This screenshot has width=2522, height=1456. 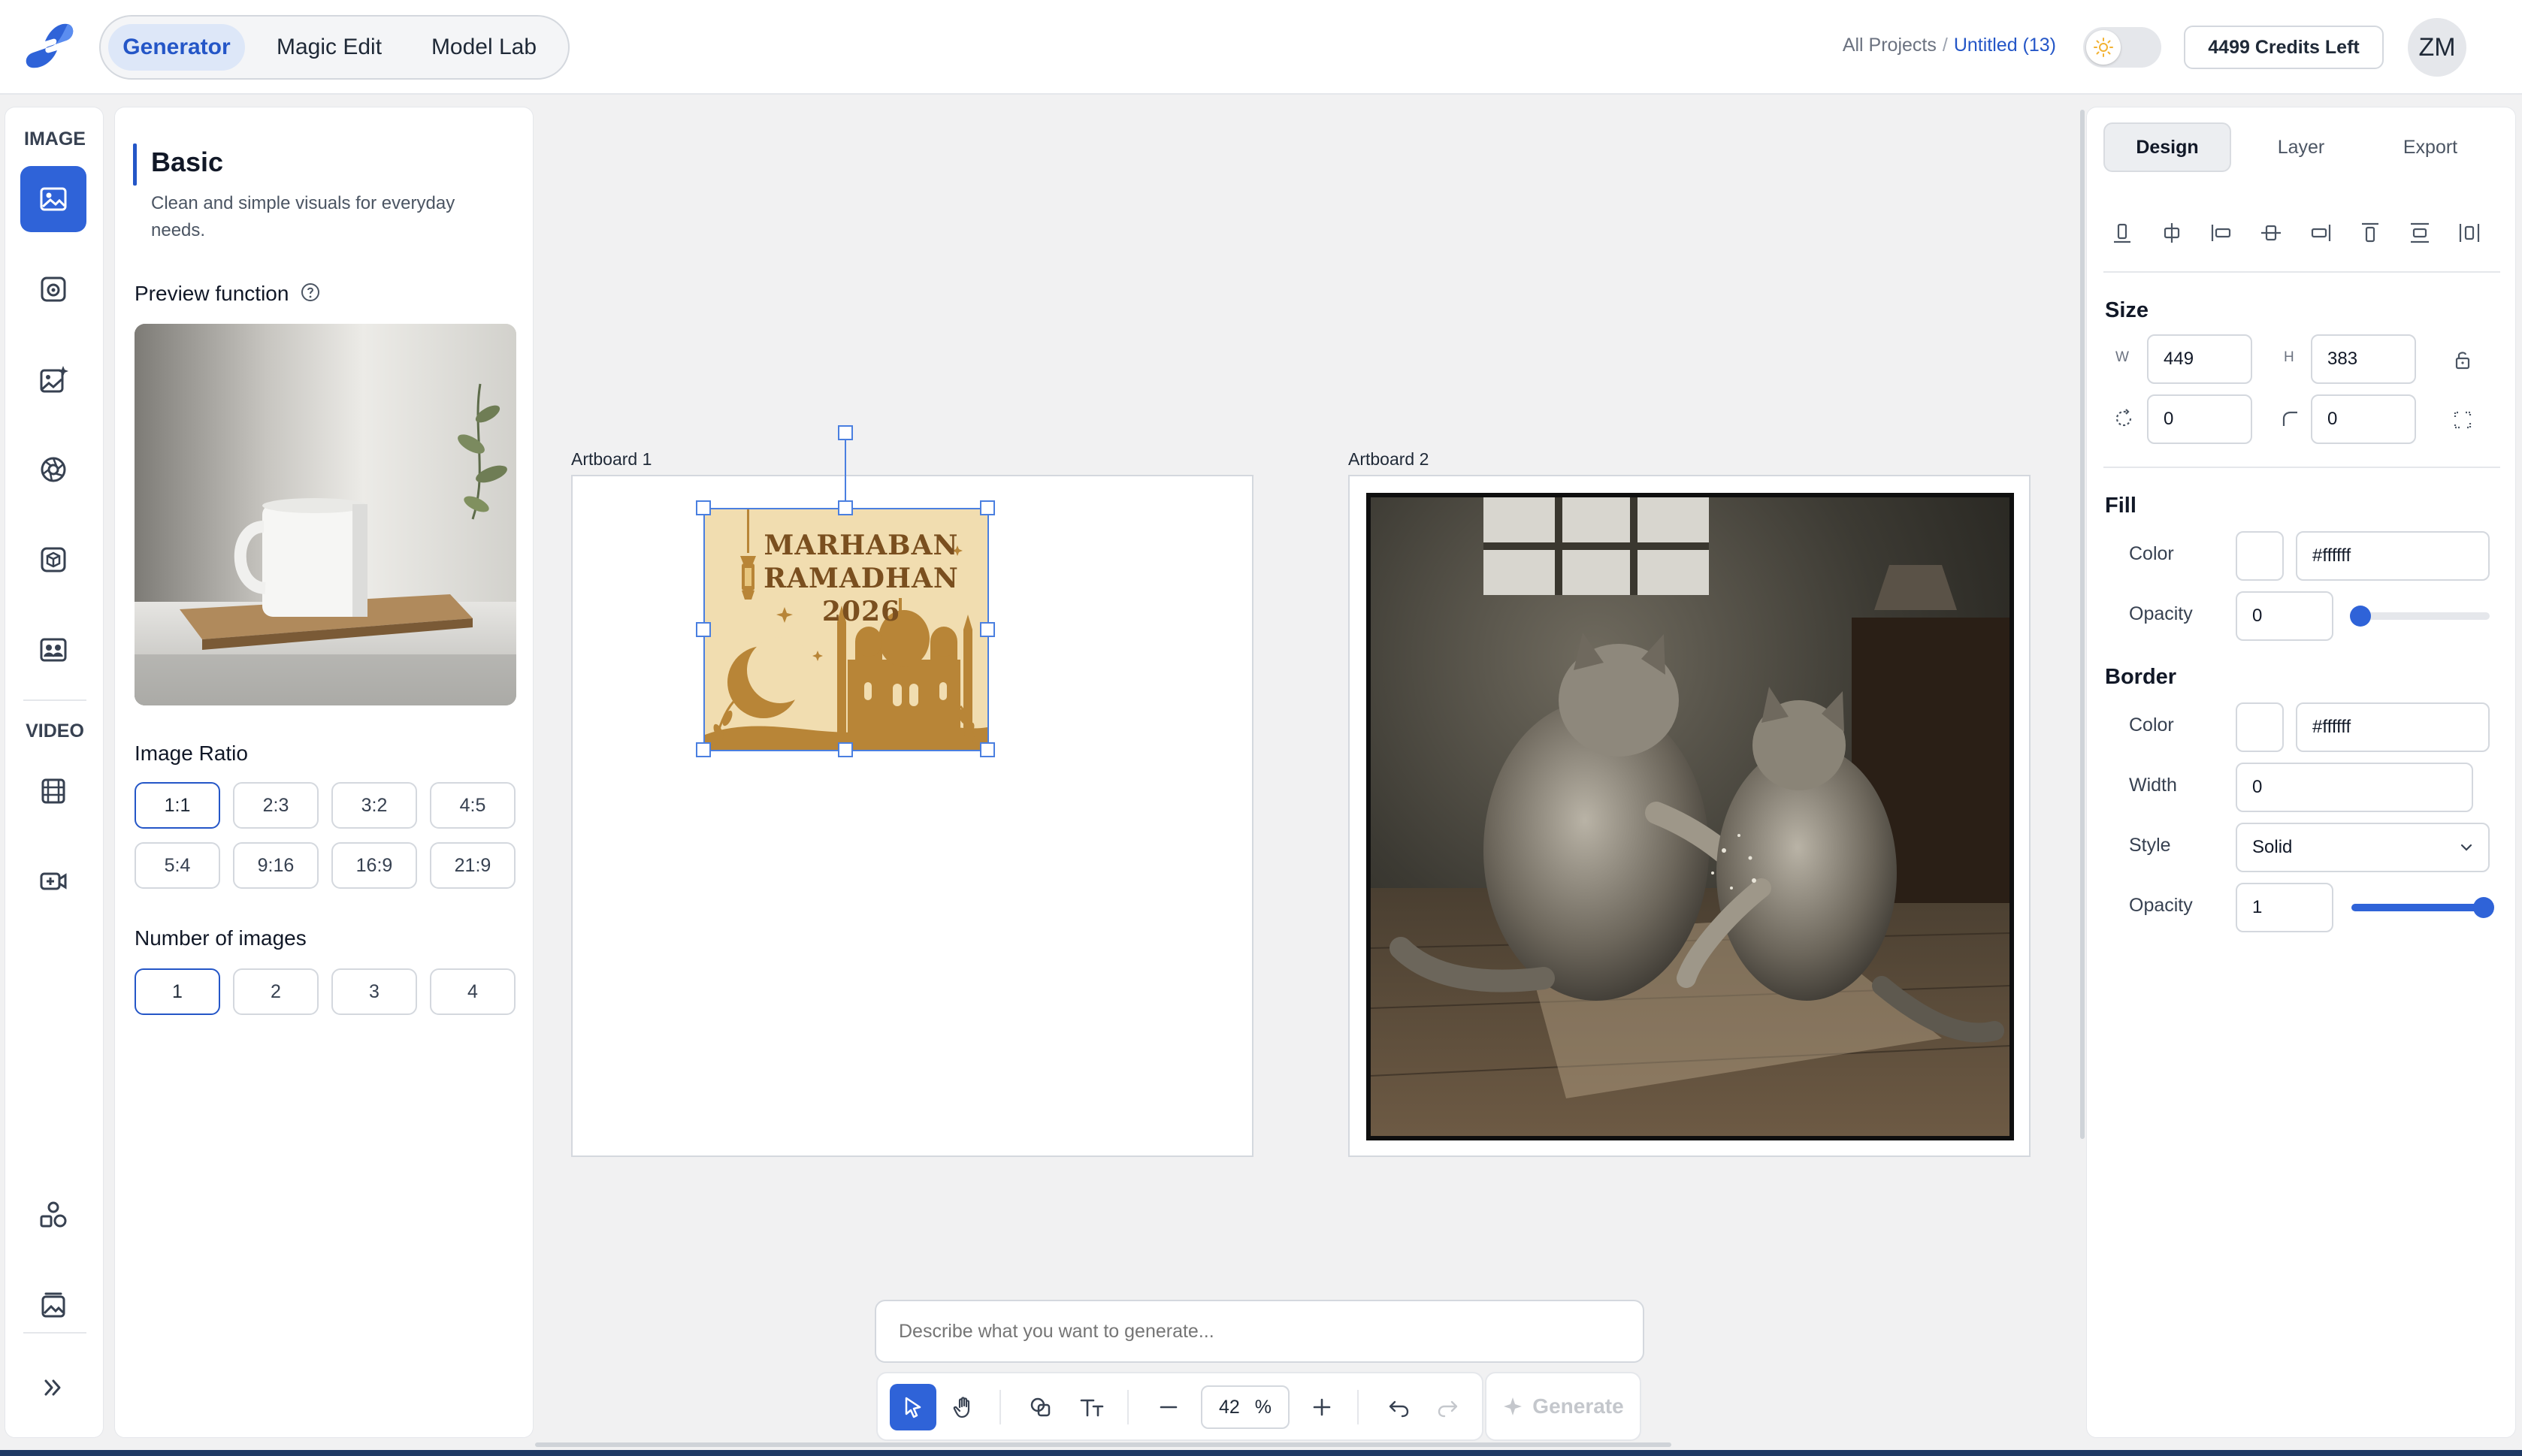 I want to click on border-width-label: Width, so click(x=2153, y=785).